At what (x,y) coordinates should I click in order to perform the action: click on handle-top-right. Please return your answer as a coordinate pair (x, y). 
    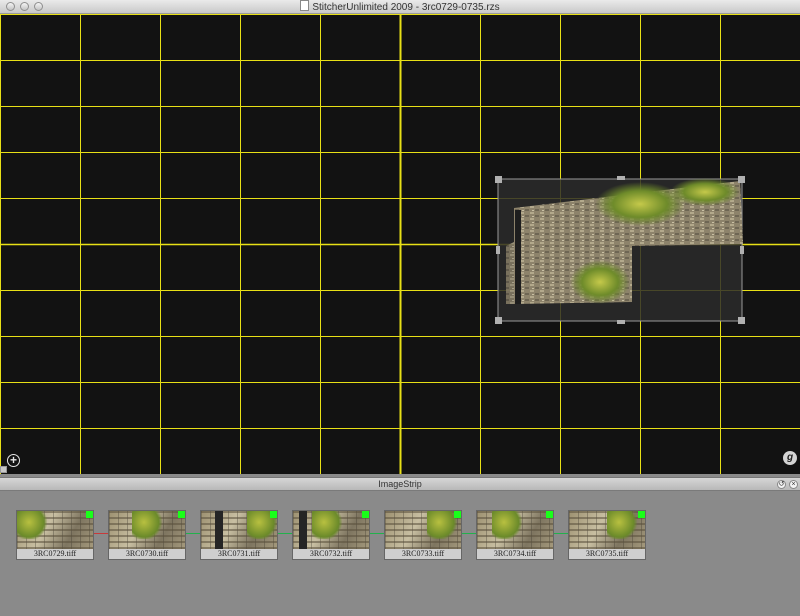
    Looking at the image, I should click on (741, 179).